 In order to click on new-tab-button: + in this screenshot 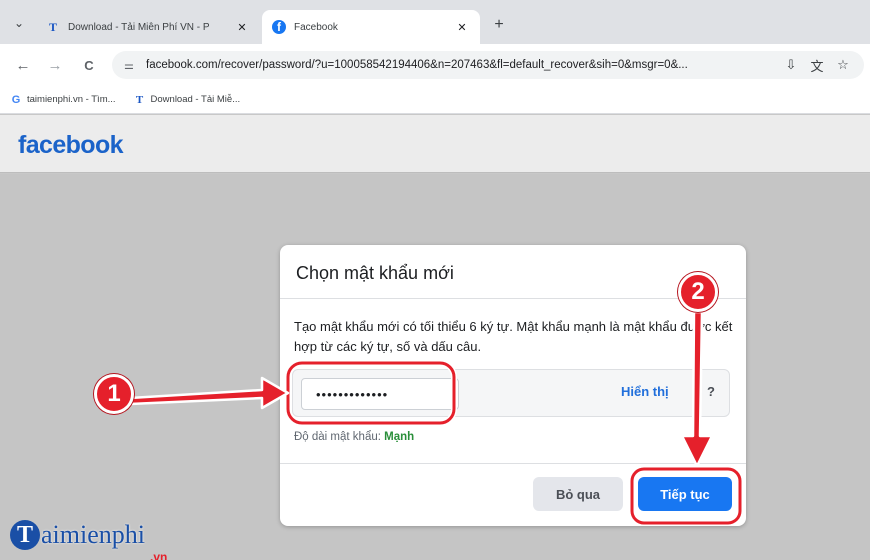, I will do `click(499, 25)`.